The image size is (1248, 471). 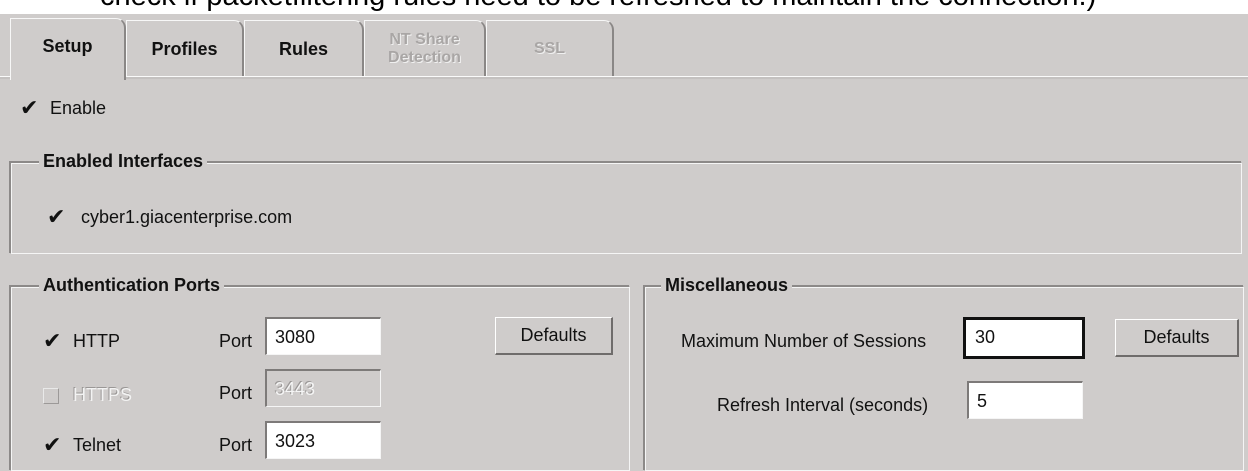 What do you see at coordinates (123, 161) in the screenshot?
I see `group-title: Enabled Interfaces` at bounding box center [123, 161].